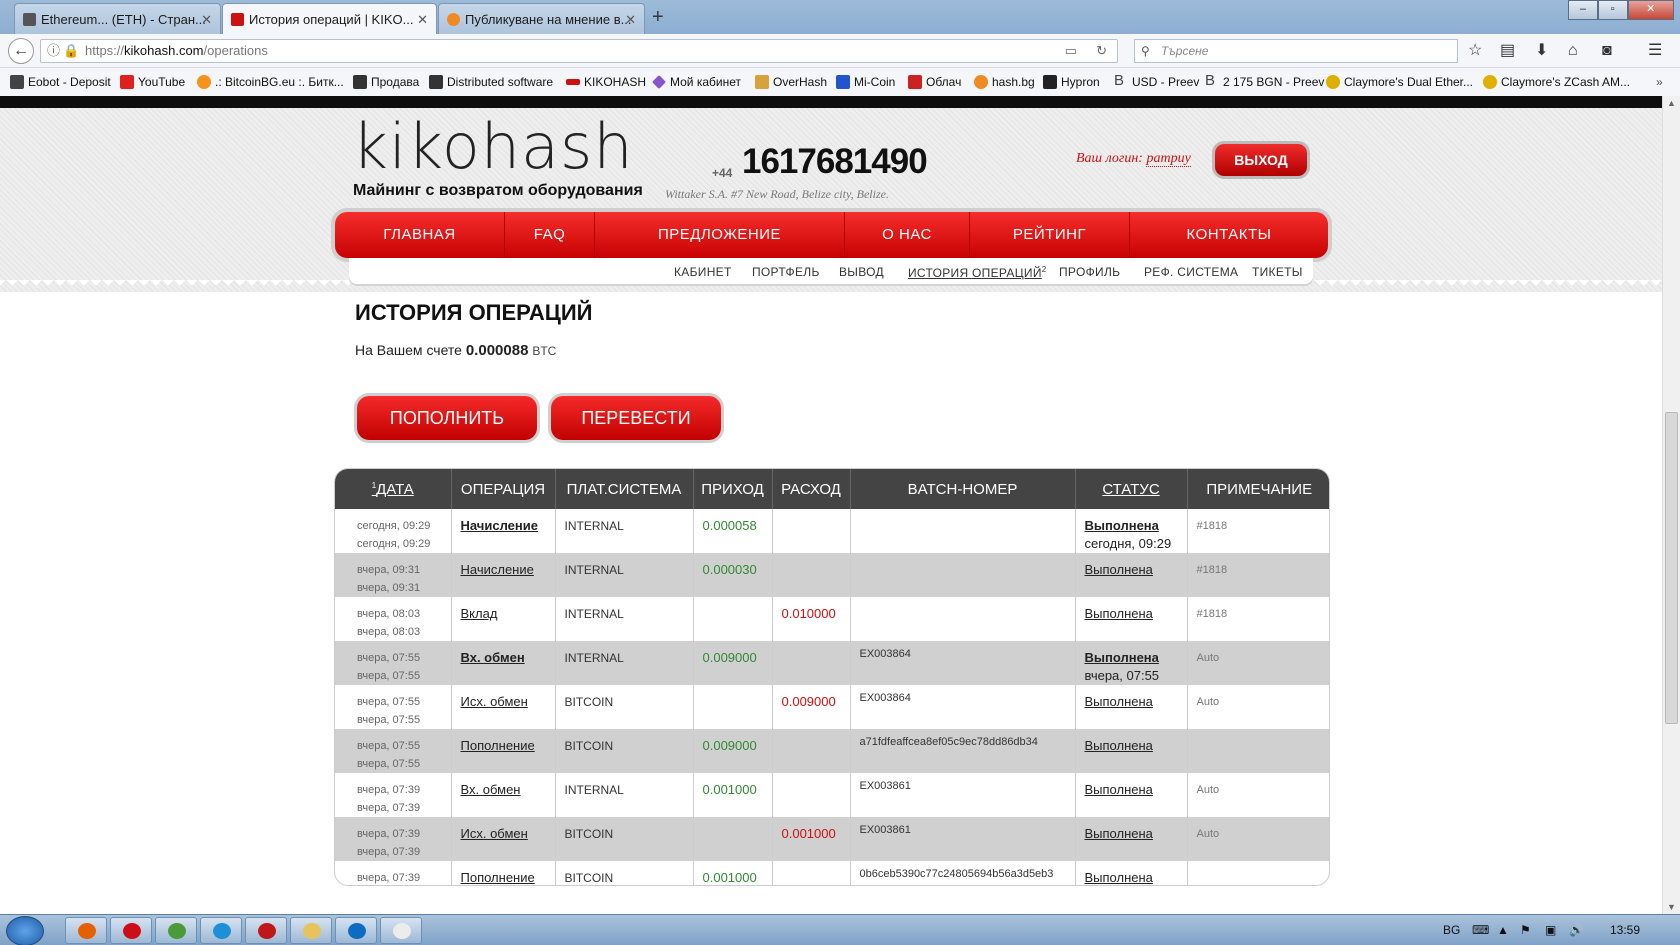 This screenshot has height=945, width=1680. I want to click on bookmark-item: Мой кабинет, so click(696, 82).